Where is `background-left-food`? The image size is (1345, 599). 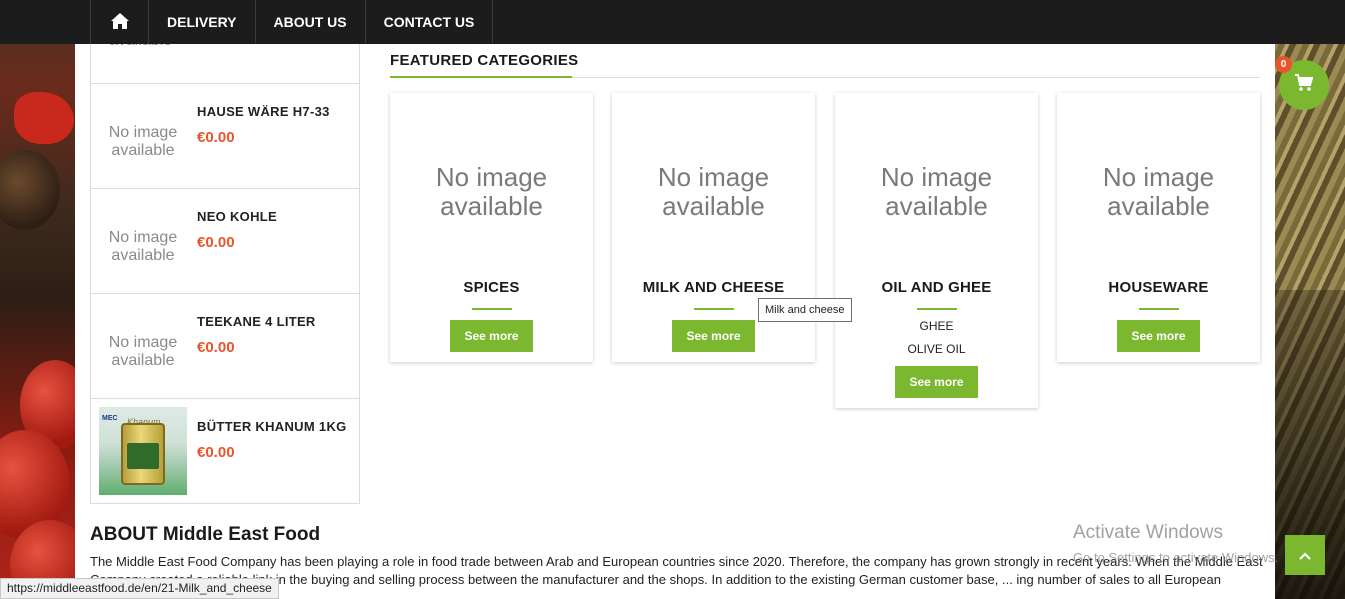 background-left-food is located at coordinates (45, 299).